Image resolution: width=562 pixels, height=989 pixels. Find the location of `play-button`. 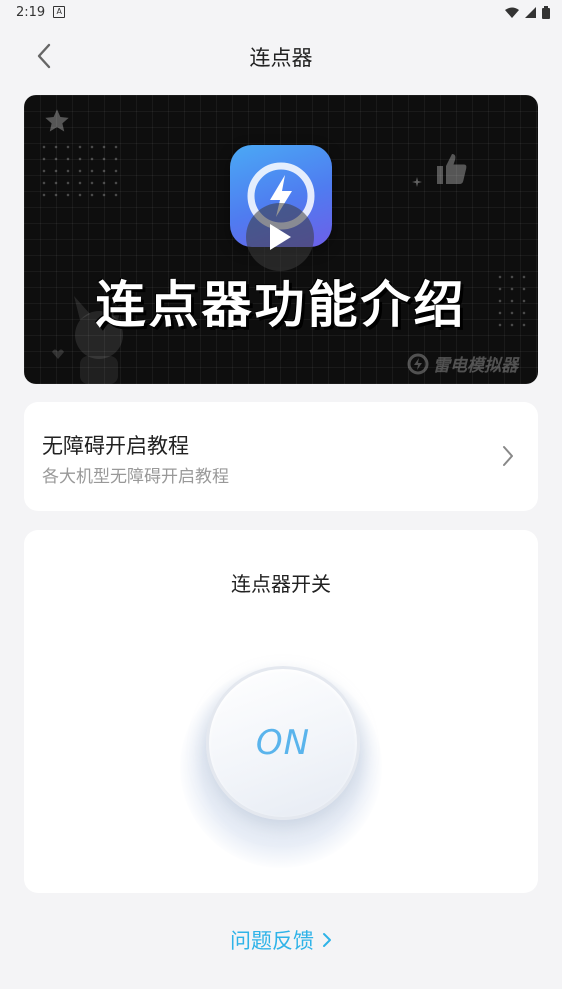

play-button is located at coordinates (280, 237).